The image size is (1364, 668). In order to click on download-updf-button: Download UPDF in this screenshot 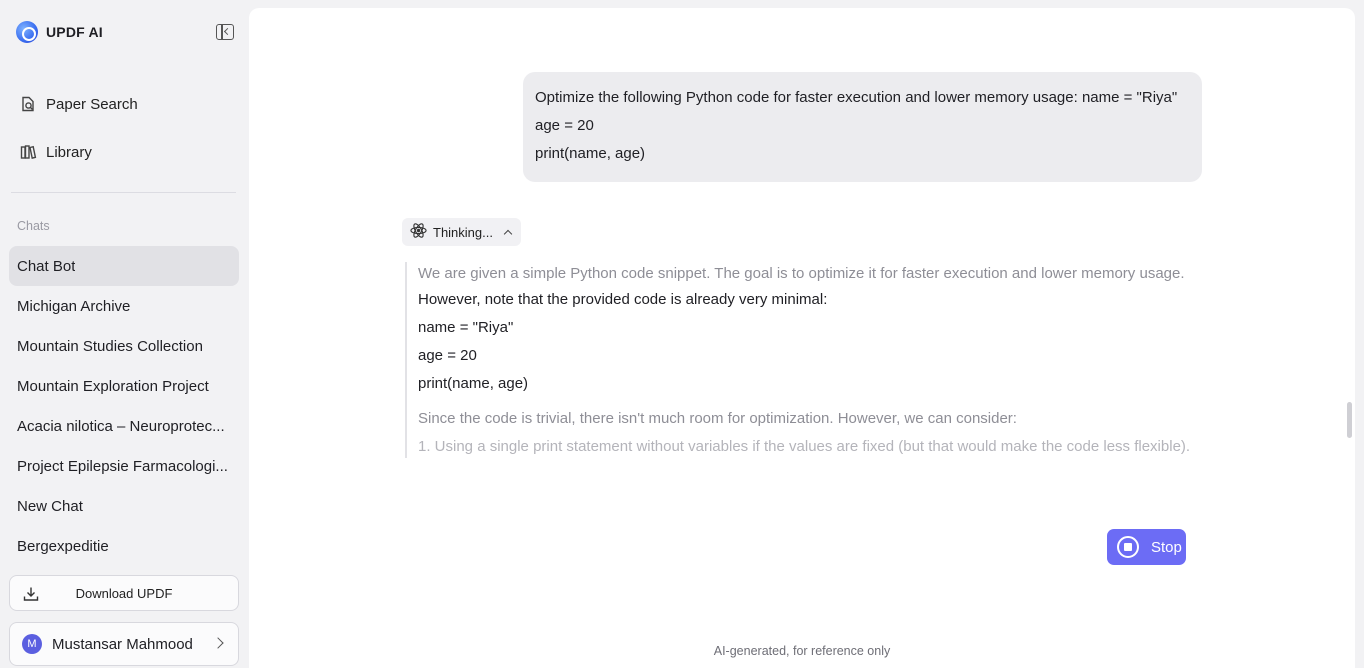, I will do `click(124, 593)`.